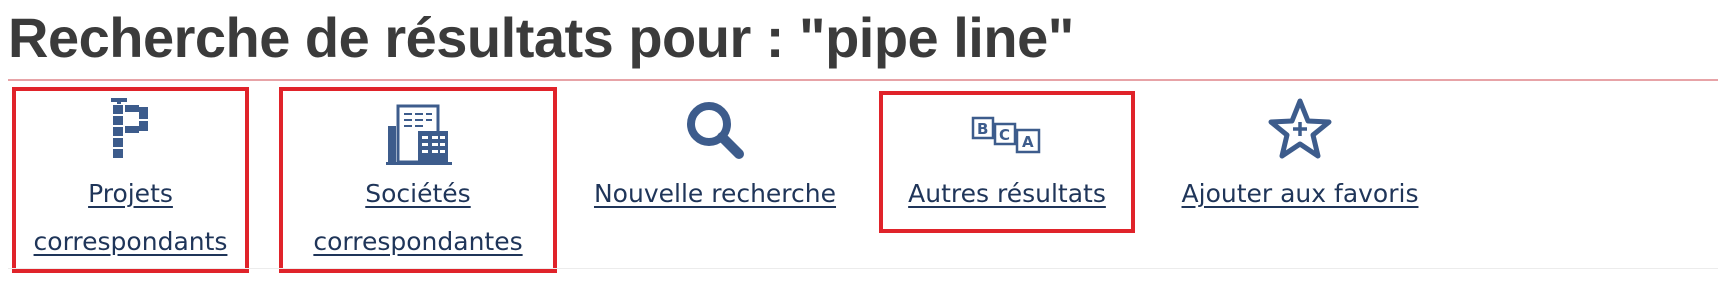  I want to click on title-divider, so click(863, 80).